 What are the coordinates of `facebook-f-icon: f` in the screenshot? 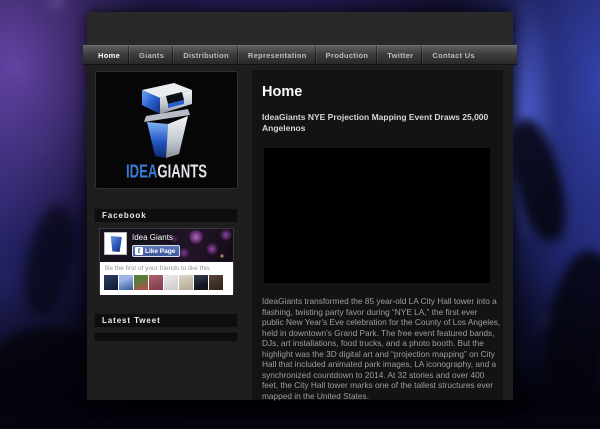 It's located at (139, 251).